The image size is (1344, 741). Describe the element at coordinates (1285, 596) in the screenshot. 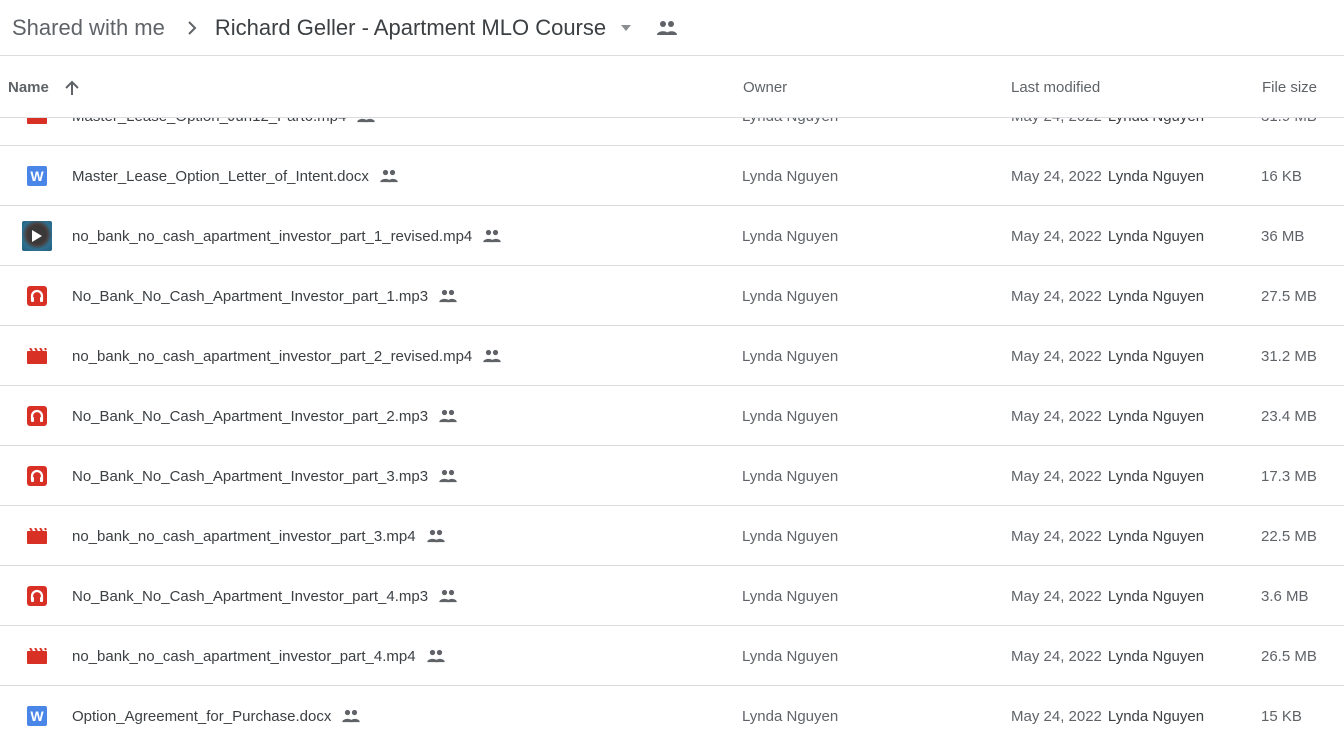

I see `file-size: 3.6 MB` at that location.